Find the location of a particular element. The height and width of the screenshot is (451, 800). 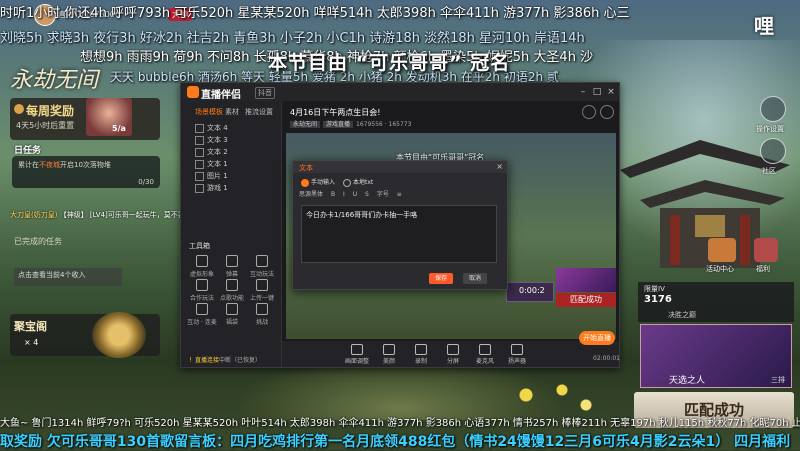

tool-avatar: 虚拟形象 is located at coordinates (202, 266).